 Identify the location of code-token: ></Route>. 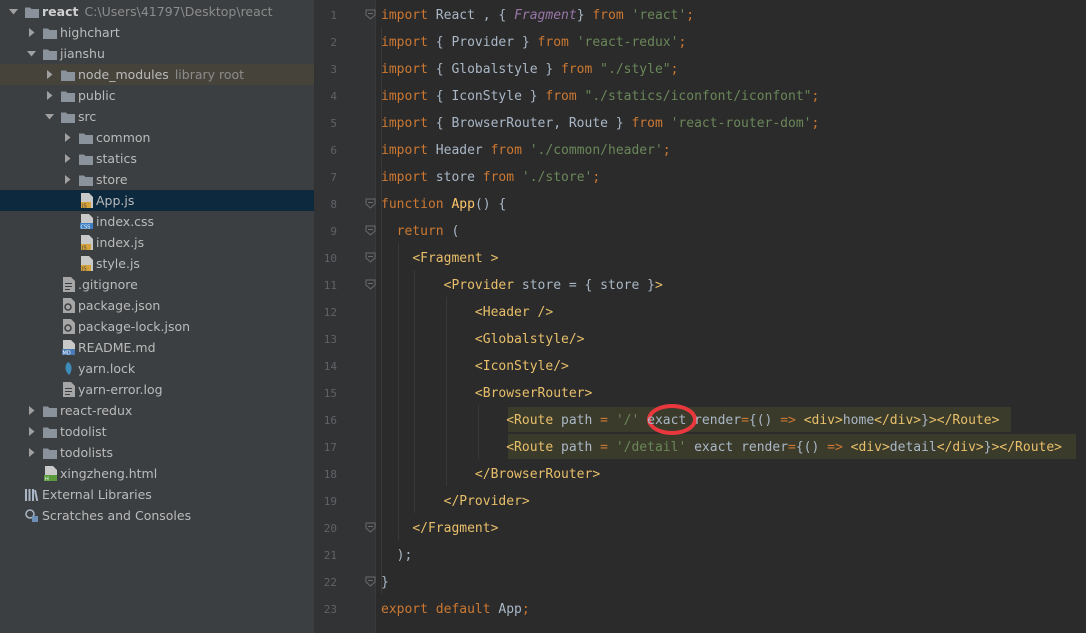
(964, 420).